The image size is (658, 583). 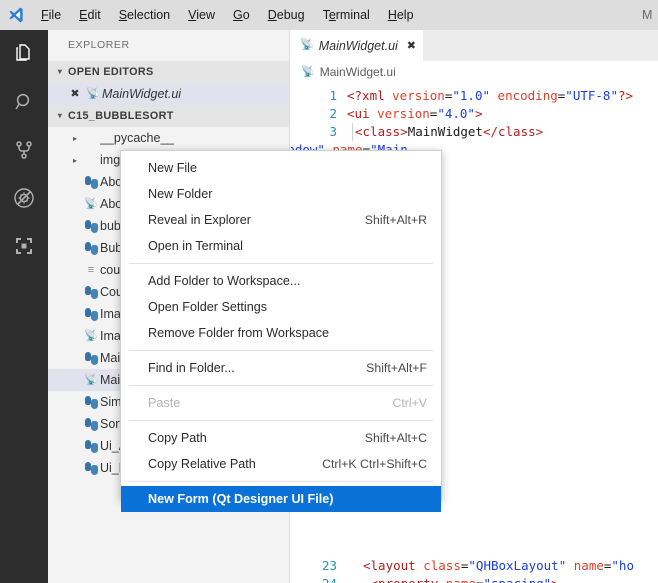 What do you see at coordinates (647, 15) in the screenshot?
I see `window-title: M` at bounding box center [647, 15].